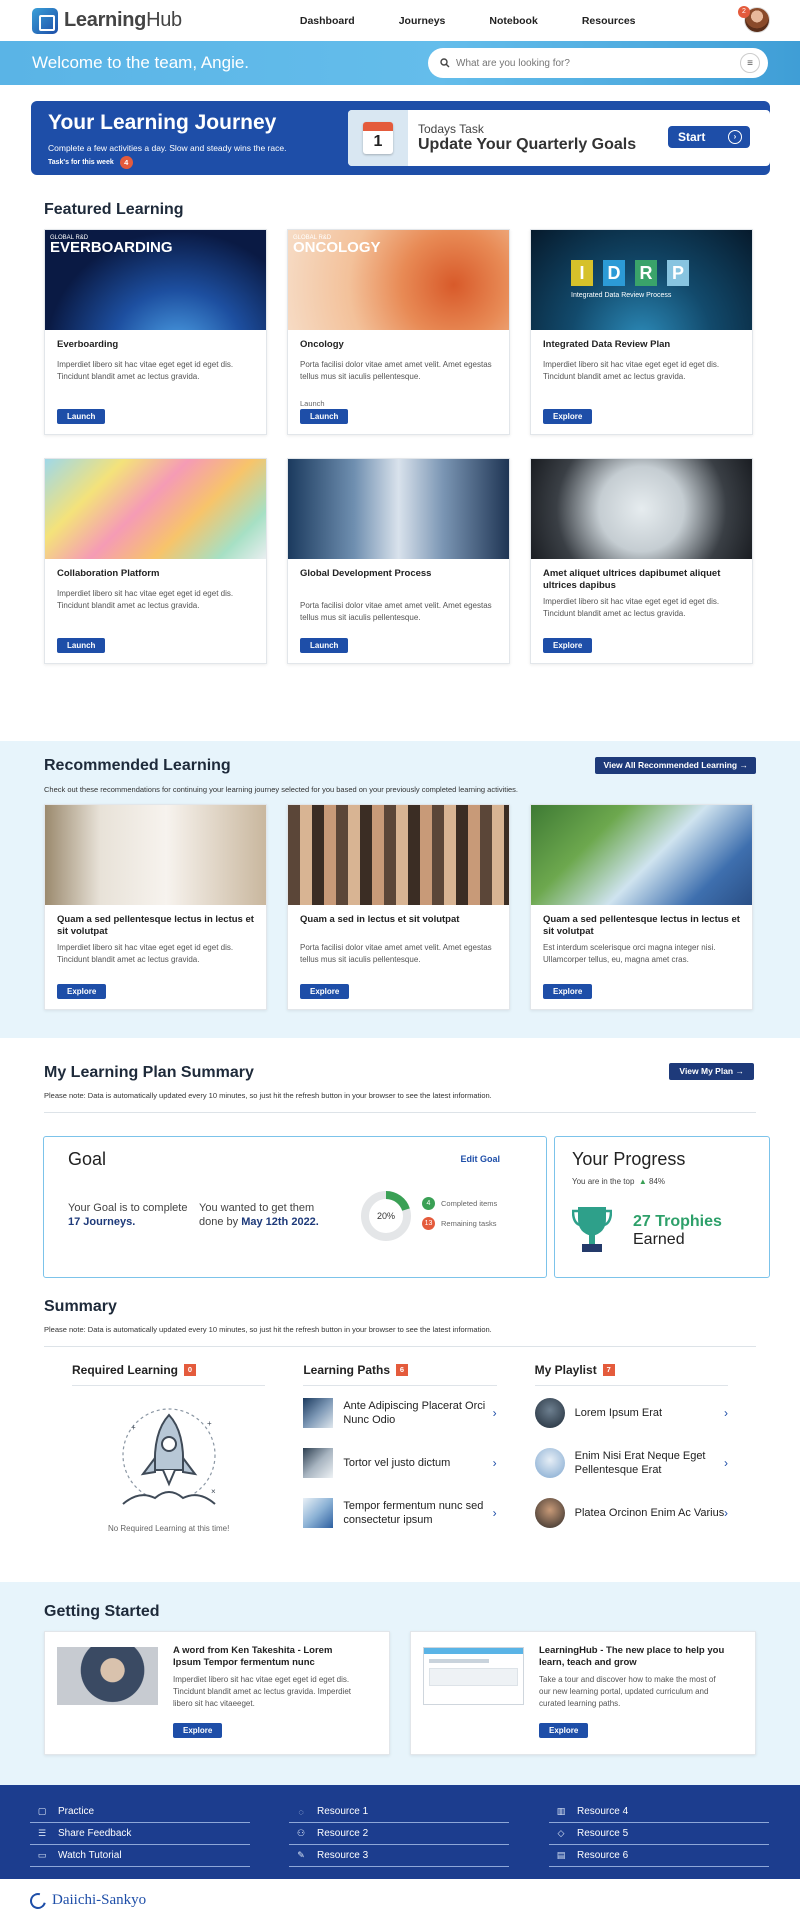 The image size is (800, 1929). Describe the element at coordinates (641, 1181) in the screenshot. I see `arrow-up-icon: ▲` at that location.